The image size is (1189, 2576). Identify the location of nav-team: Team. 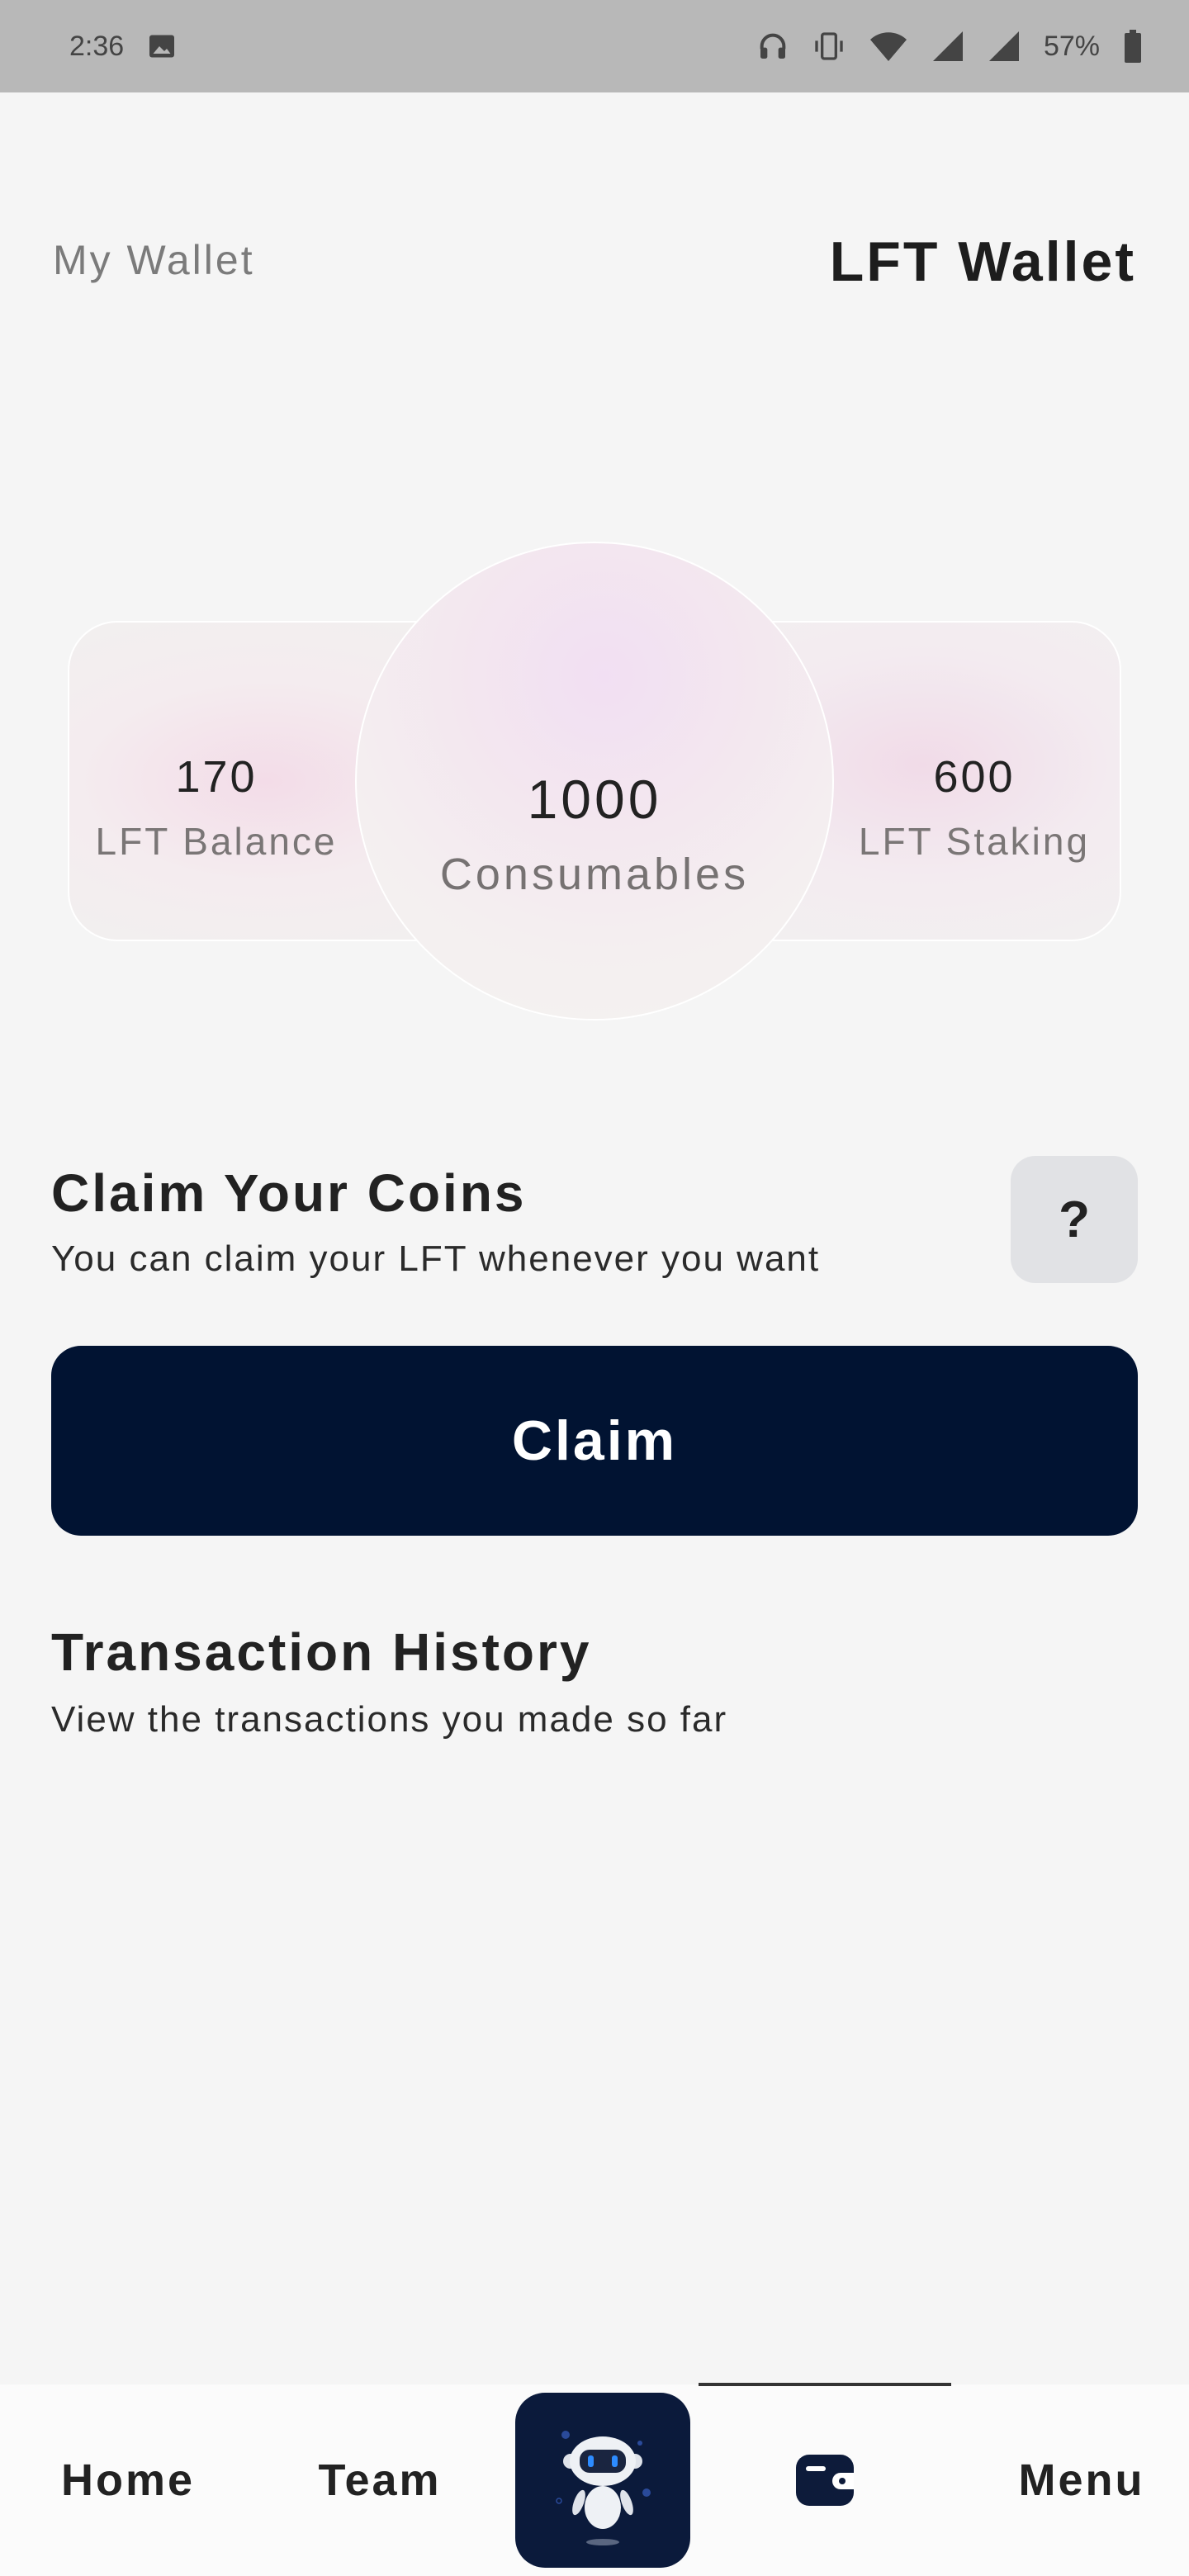
(380, 2480).